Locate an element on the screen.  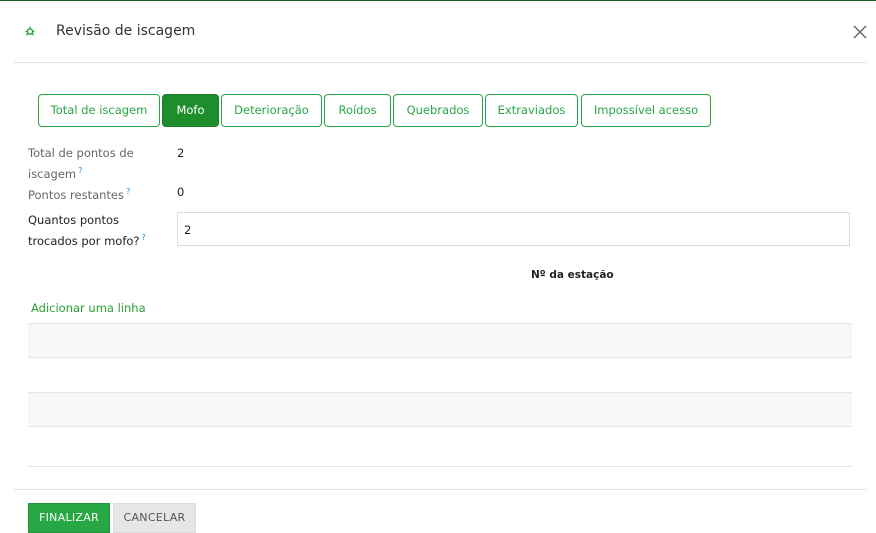
cancel-button: CANCELAR is located at coordinates (154, 518).